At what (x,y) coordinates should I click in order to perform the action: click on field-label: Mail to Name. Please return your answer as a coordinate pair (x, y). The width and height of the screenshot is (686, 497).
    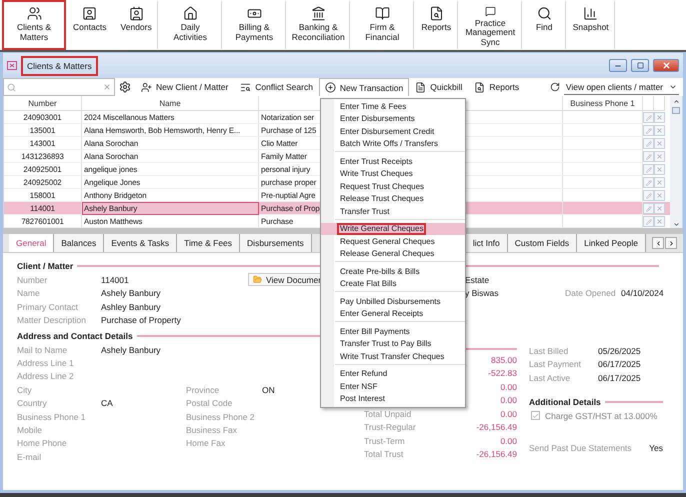
    Looking at the image, I should click on (42, 349).